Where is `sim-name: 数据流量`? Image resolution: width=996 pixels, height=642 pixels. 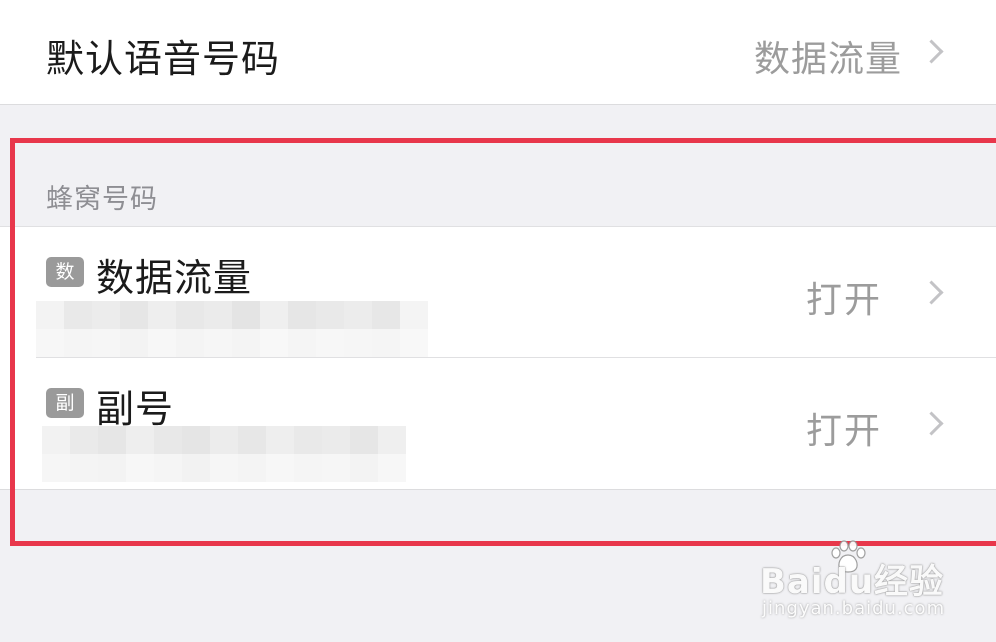 sim-name: 数据流量 is located at coordinates (174, 278).